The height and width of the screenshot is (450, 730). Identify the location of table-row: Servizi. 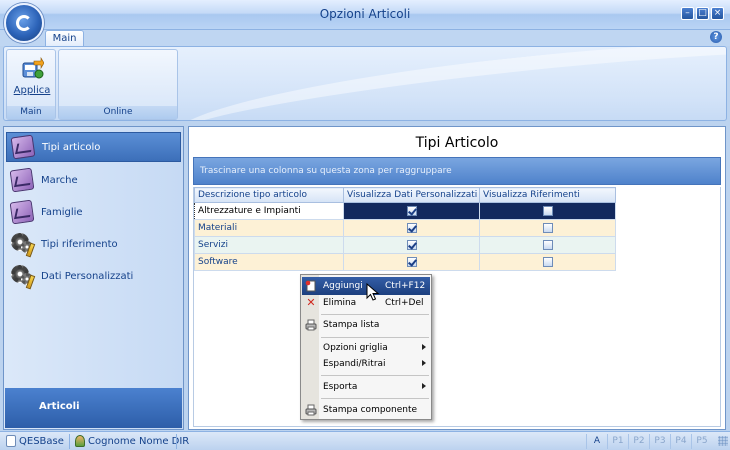
(405, 245).